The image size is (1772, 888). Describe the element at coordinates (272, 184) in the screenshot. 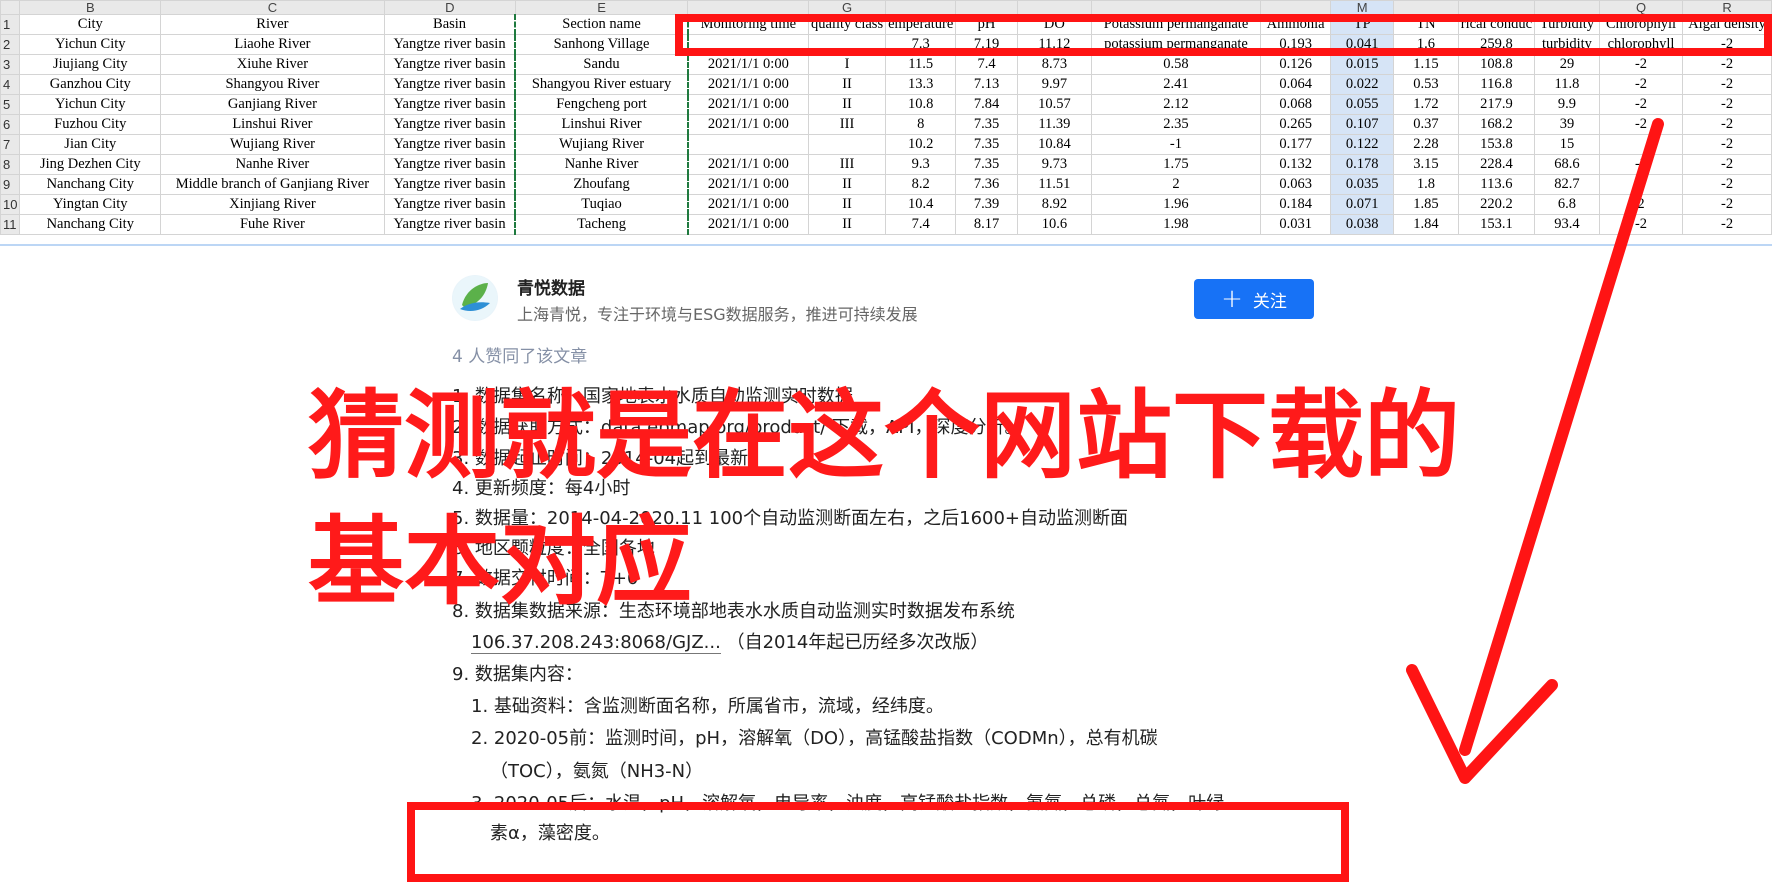

I see `table-cell: Middle branch of Ganjiang River` at that location.